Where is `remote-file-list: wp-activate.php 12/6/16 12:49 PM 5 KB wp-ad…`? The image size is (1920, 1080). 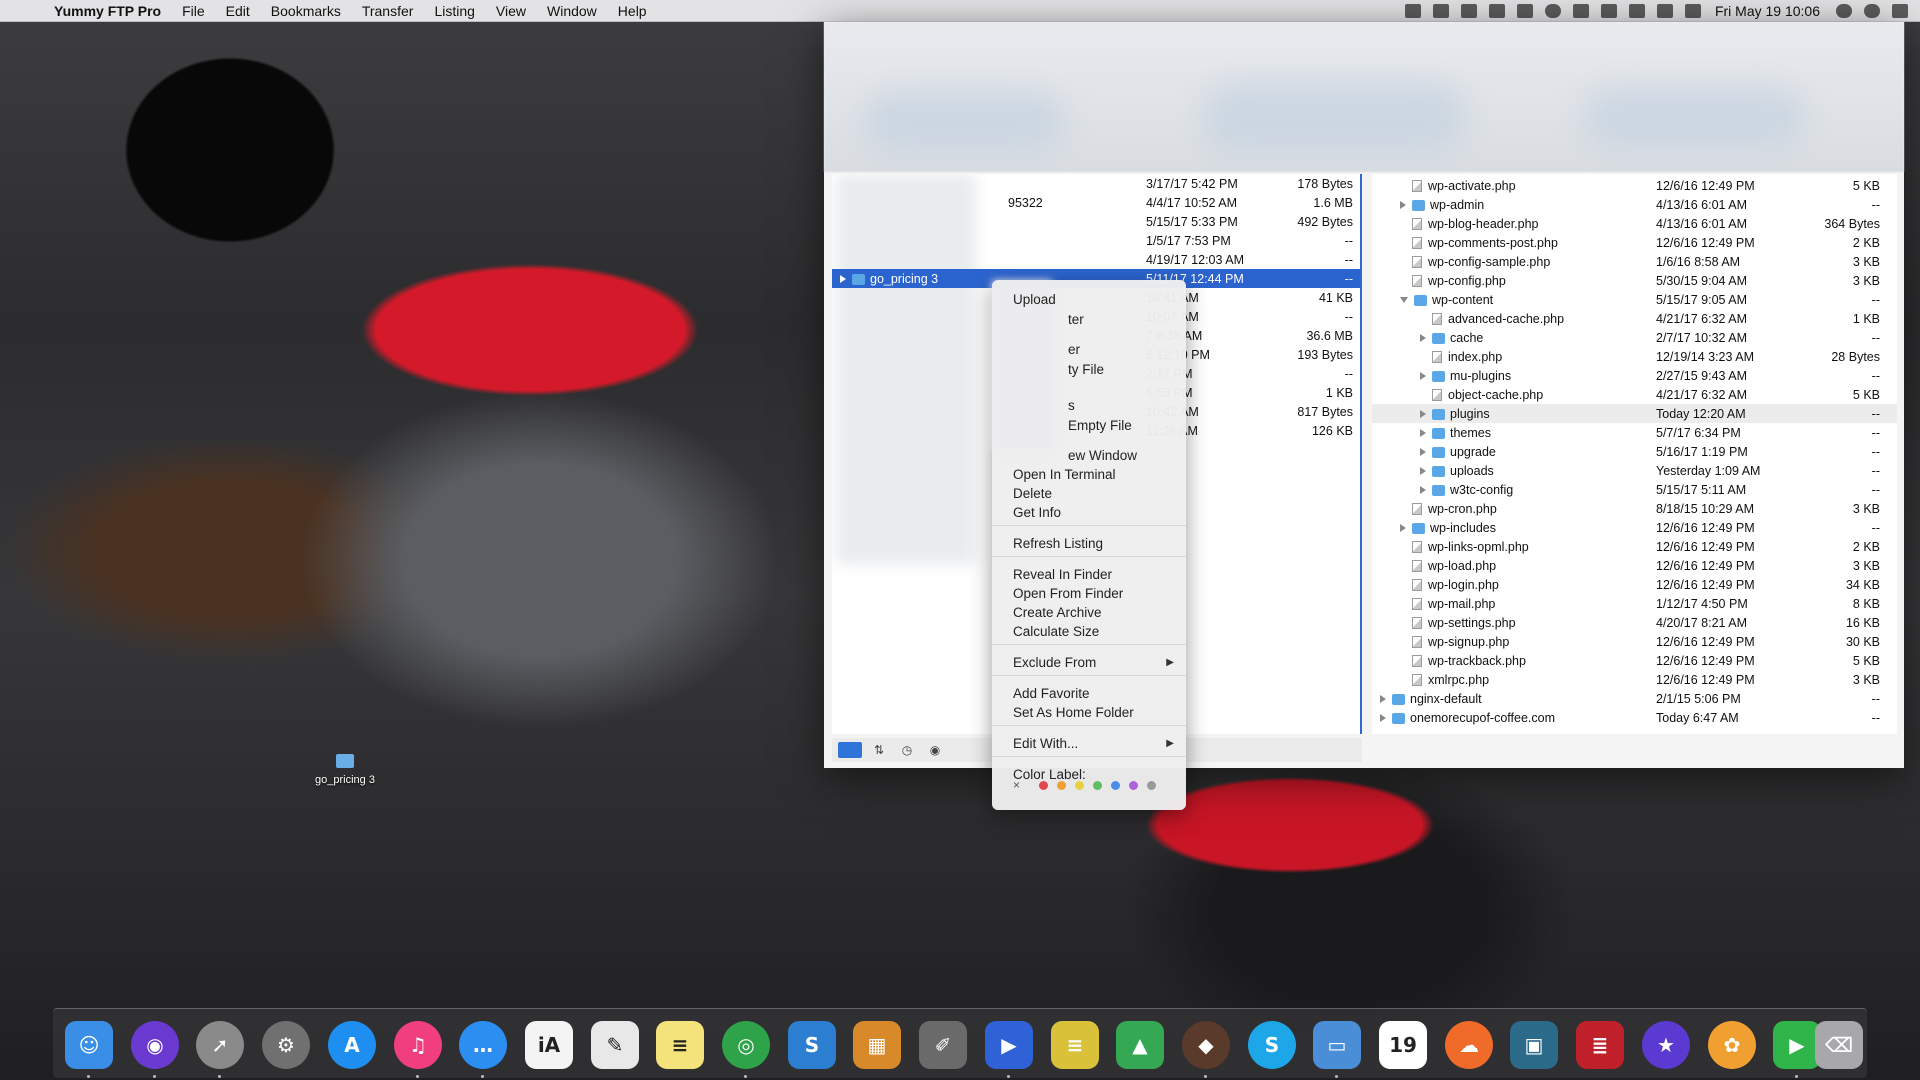 remote-file-list: wp-activate.php 12/6/16 12:49 PM 5 KB wp-ad… is located at coordinates (1634, 454).